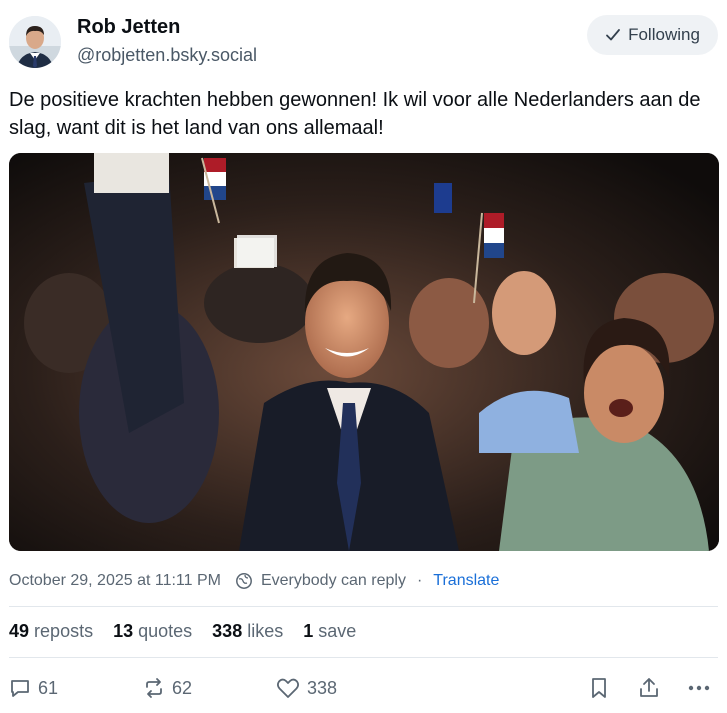 The height and width of the screenshot is (713, 727). I want to click on divider-bottom, so click(363, 657).